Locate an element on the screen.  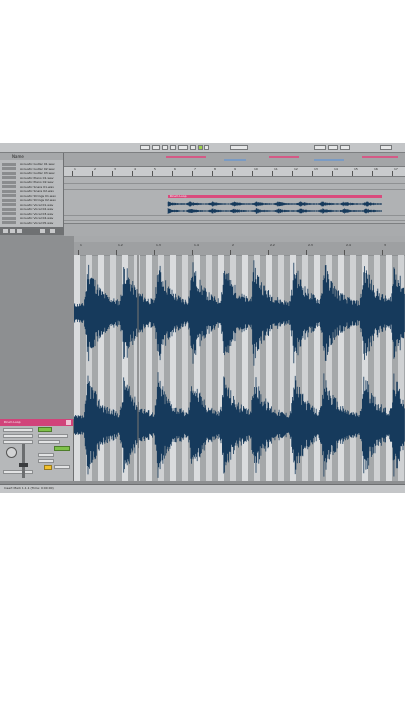
arrangement-view: 1 2 3 4 5 6 7 8 9 10 11 12 13 14 15 16 17 Drum Loop is located at coordinates (234, 194).